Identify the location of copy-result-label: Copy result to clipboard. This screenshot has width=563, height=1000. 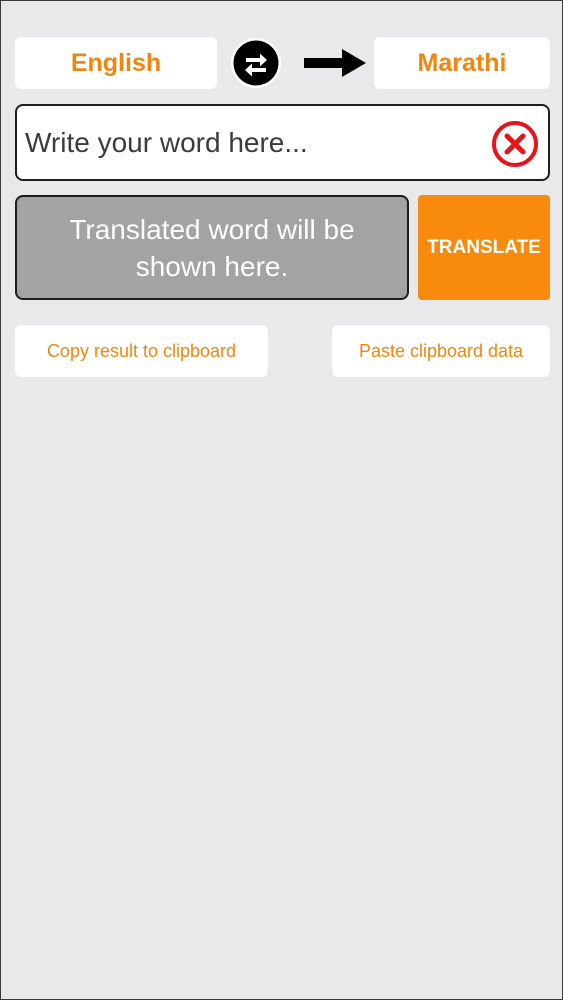
(141, 350).